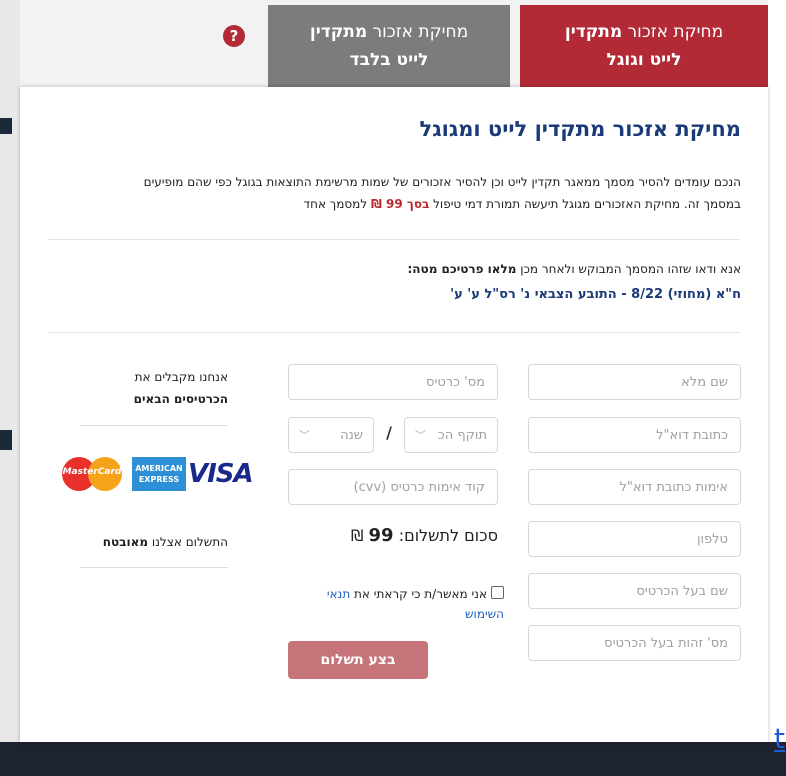  What do you see at coordinates (400, 204) in the screenshot?
I see `price-highlight: בסך 99 ₪` at bounding box center [400, 204].